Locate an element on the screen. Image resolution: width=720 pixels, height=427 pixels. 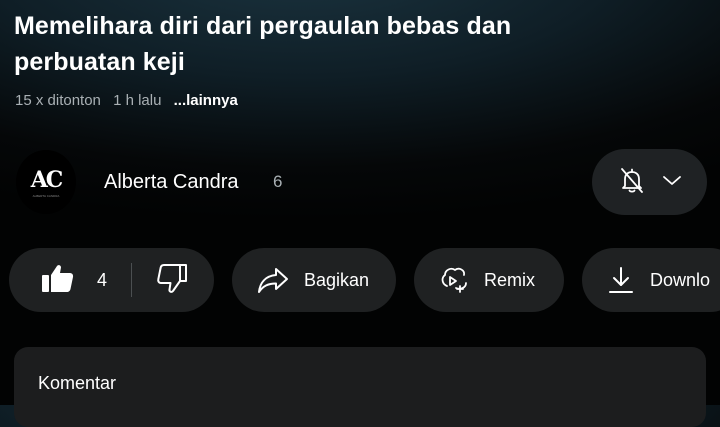
avatar-logo: AC is located at coordinates (47, 179).